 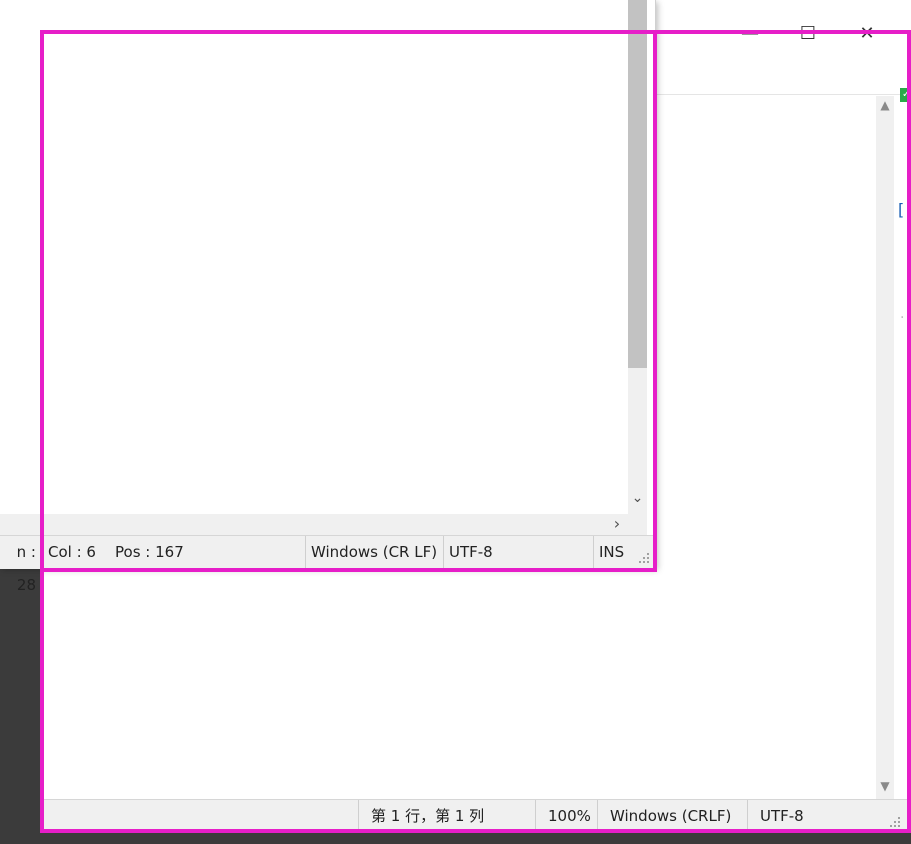 I want to click on minimize-button: —, so click(x=750, y=34).